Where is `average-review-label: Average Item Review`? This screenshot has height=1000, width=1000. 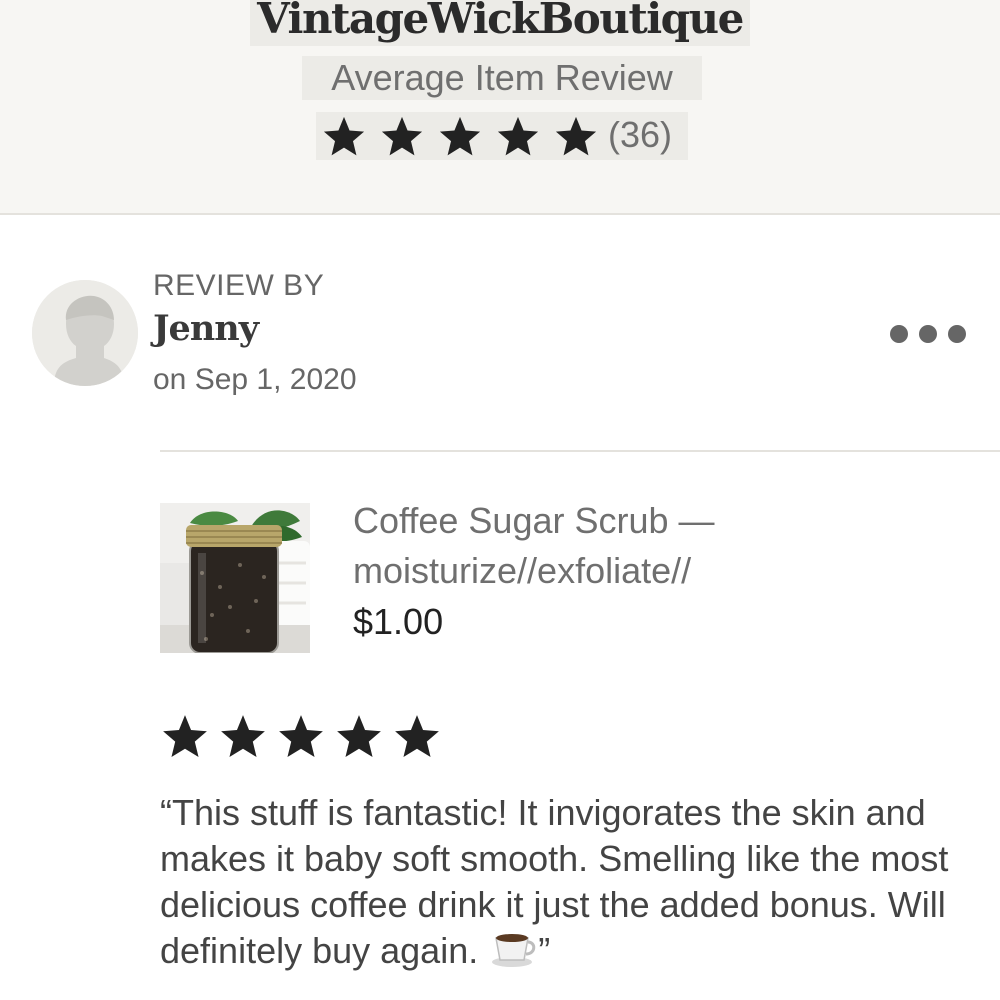
average-review-label: Average Item Review is located at coordinates (502, 78).